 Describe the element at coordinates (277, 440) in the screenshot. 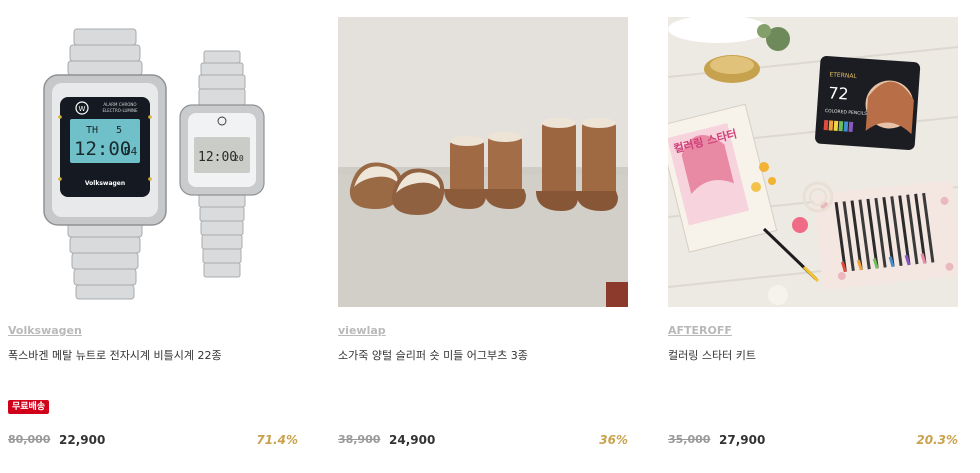

I see `discount-rate: 71.4%` at that location.